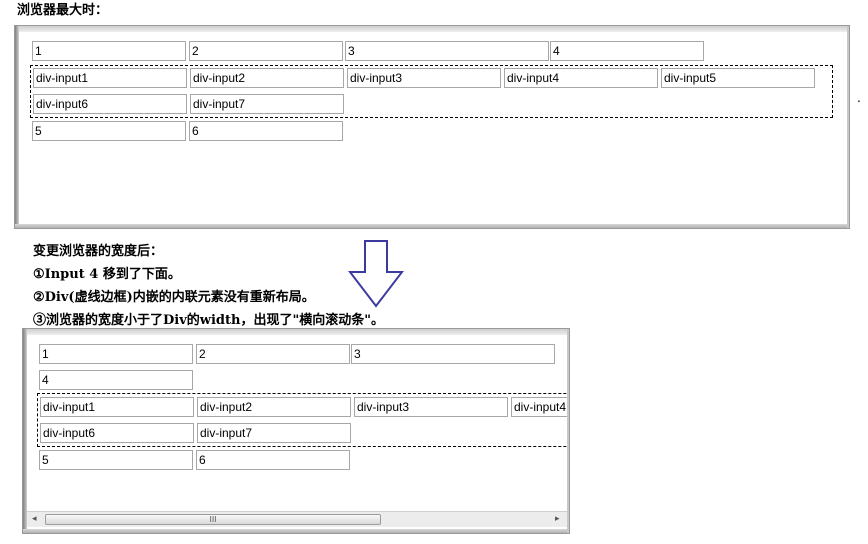 The width and height of the screenshot is (868, 544). I want to click on note-3: ③浏览器的宽度小于了Div的width，出现了"横向滚动条"。, so click(208, 320).